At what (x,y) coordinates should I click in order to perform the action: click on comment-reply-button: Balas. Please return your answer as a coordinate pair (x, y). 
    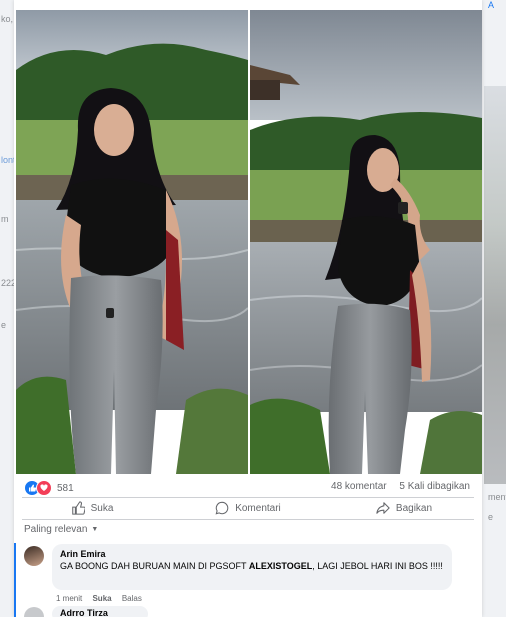
    Looking at the image, I should click on (132, 598).